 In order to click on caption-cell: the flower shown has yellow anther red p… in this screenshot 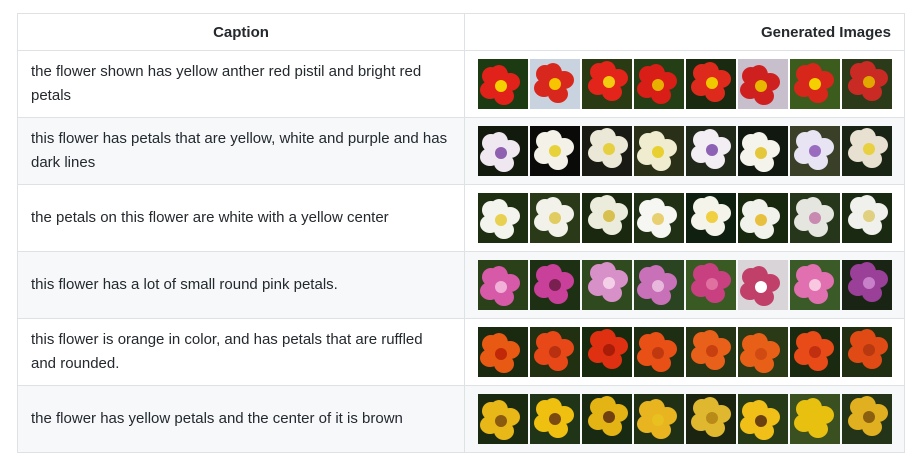, I will do `click(241, 84)`.